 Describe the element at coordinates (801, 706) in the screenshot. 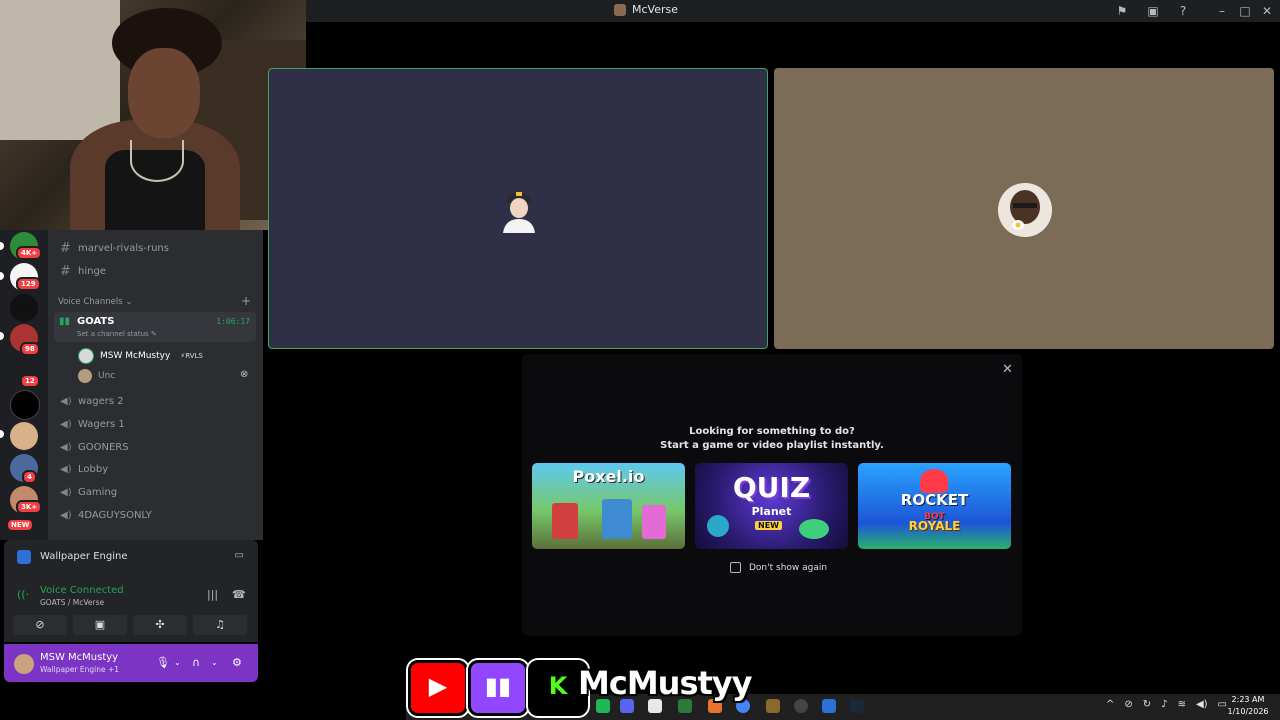

I see `obs-icon` at that location.